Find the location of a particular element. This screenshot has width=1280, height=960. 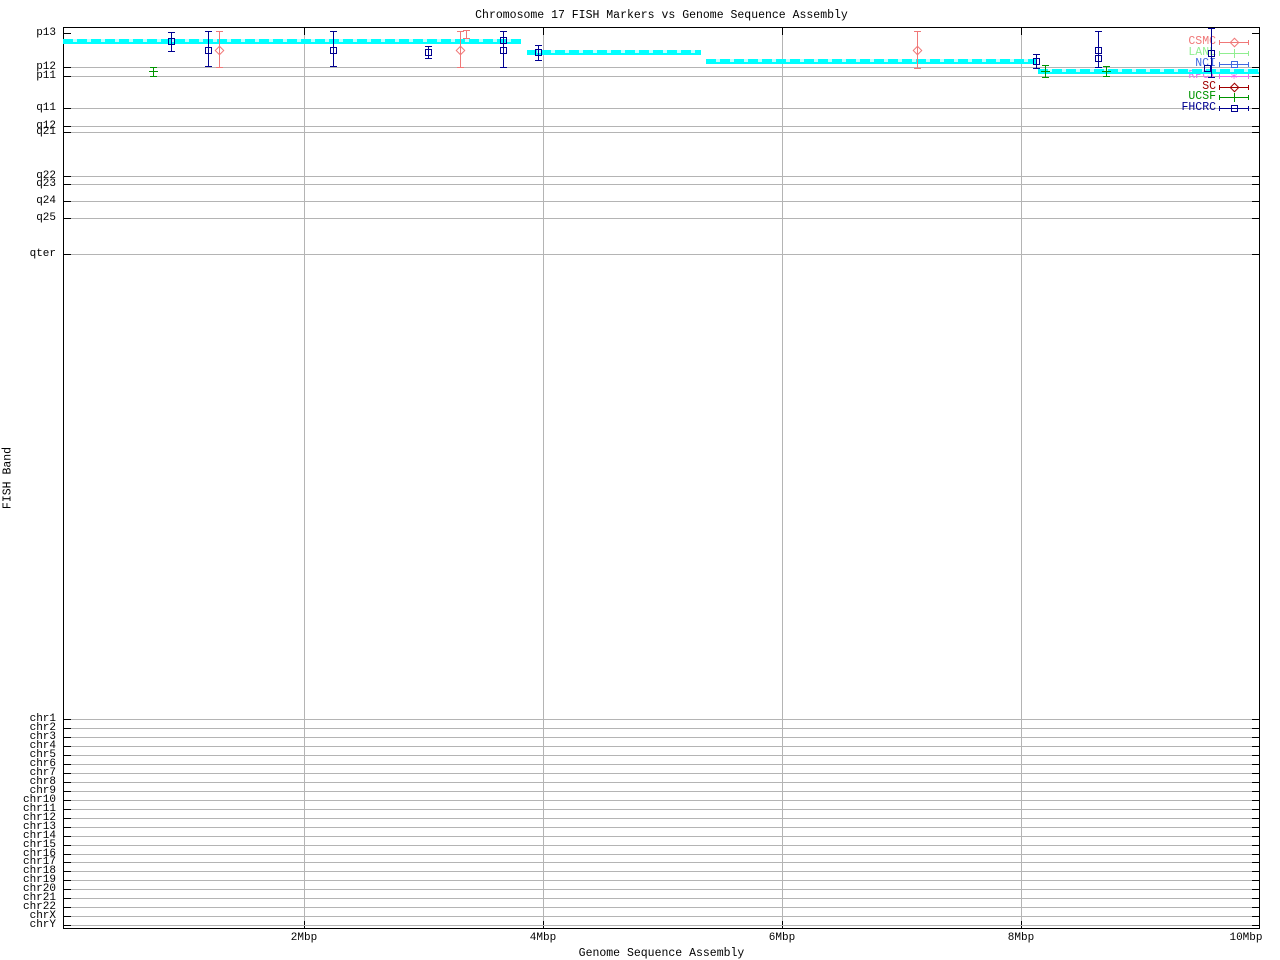

y-tick-label: q23 is located at coordinates (46, 184).